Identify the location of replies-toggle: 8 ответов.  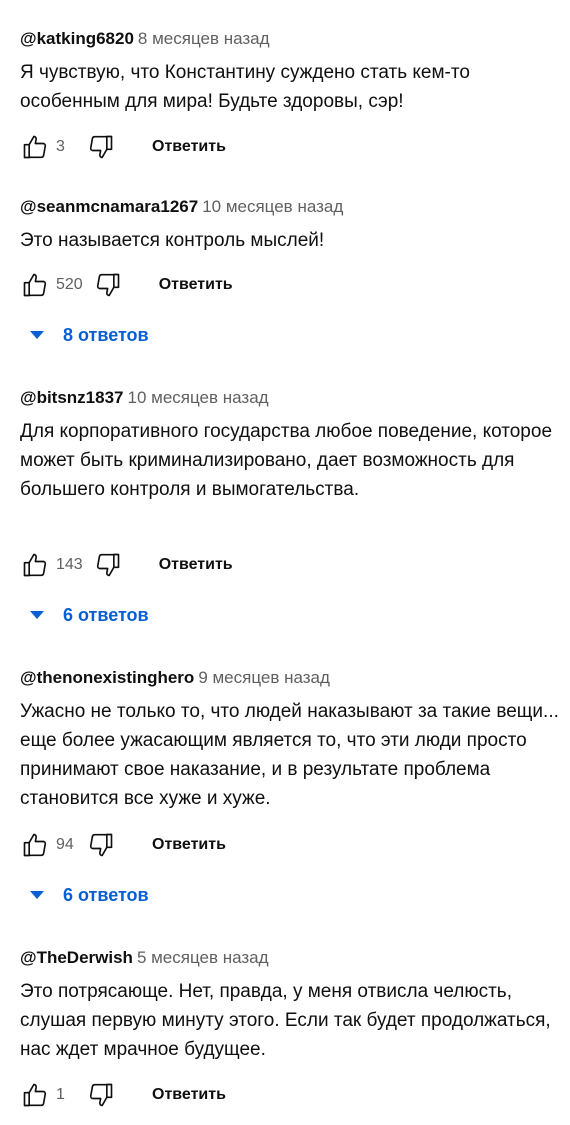
(89, 335).